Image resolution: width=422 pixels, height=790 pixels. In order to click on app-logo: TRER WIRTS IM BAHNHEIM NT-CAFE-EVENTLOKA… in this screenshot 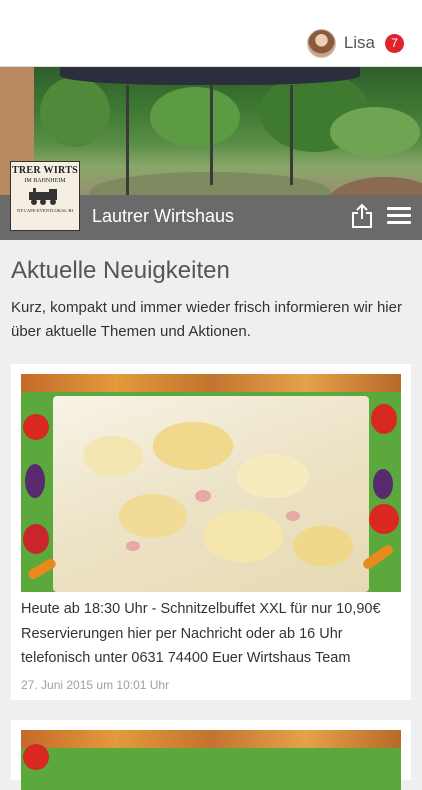, I will do `click(45, 196)`.